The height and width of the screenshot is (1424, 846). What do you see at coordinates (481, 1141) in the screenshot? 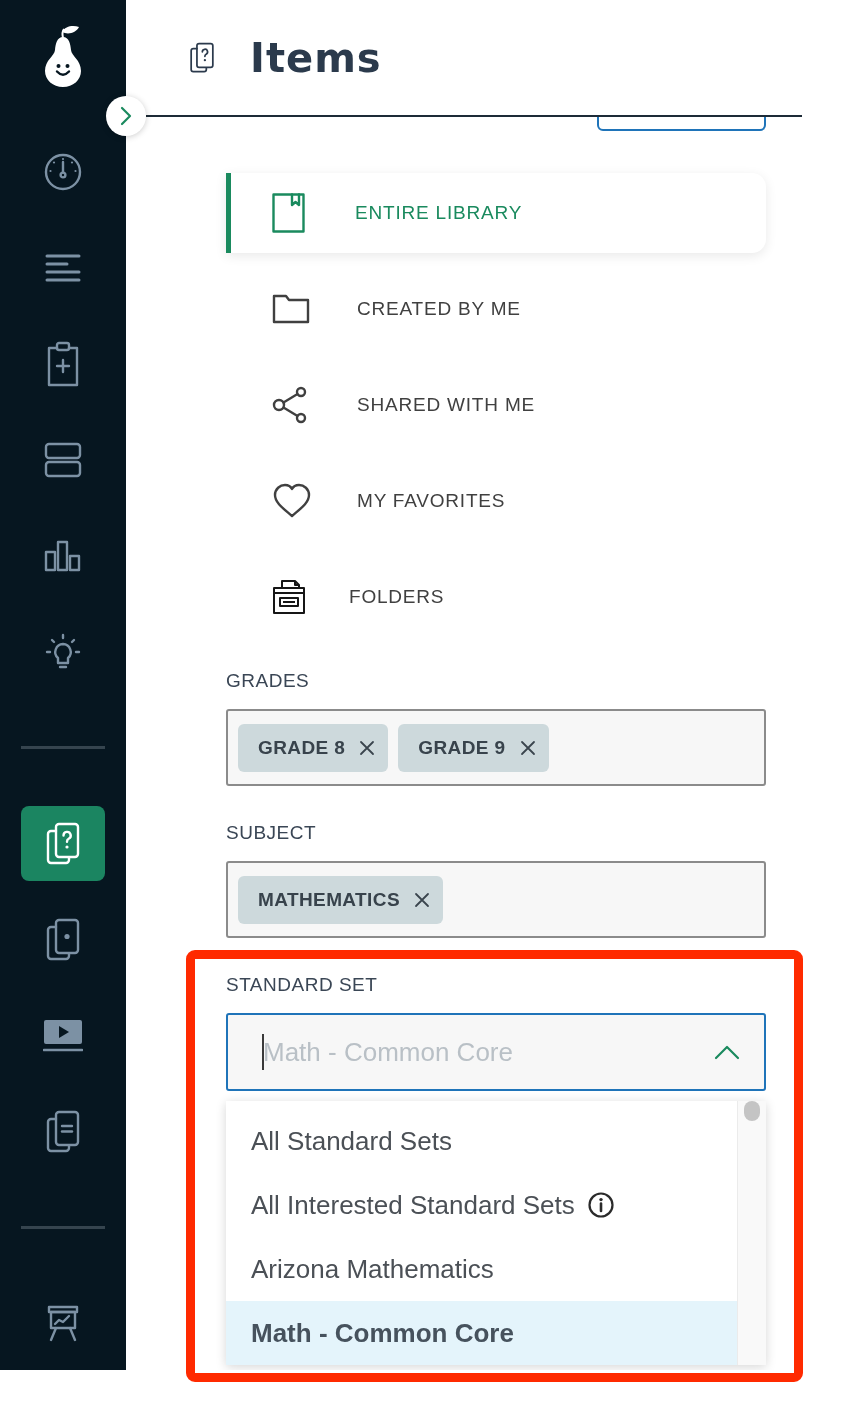
I see `dropdown-option: All Standard Sets` at bounding box center [481, 1141].